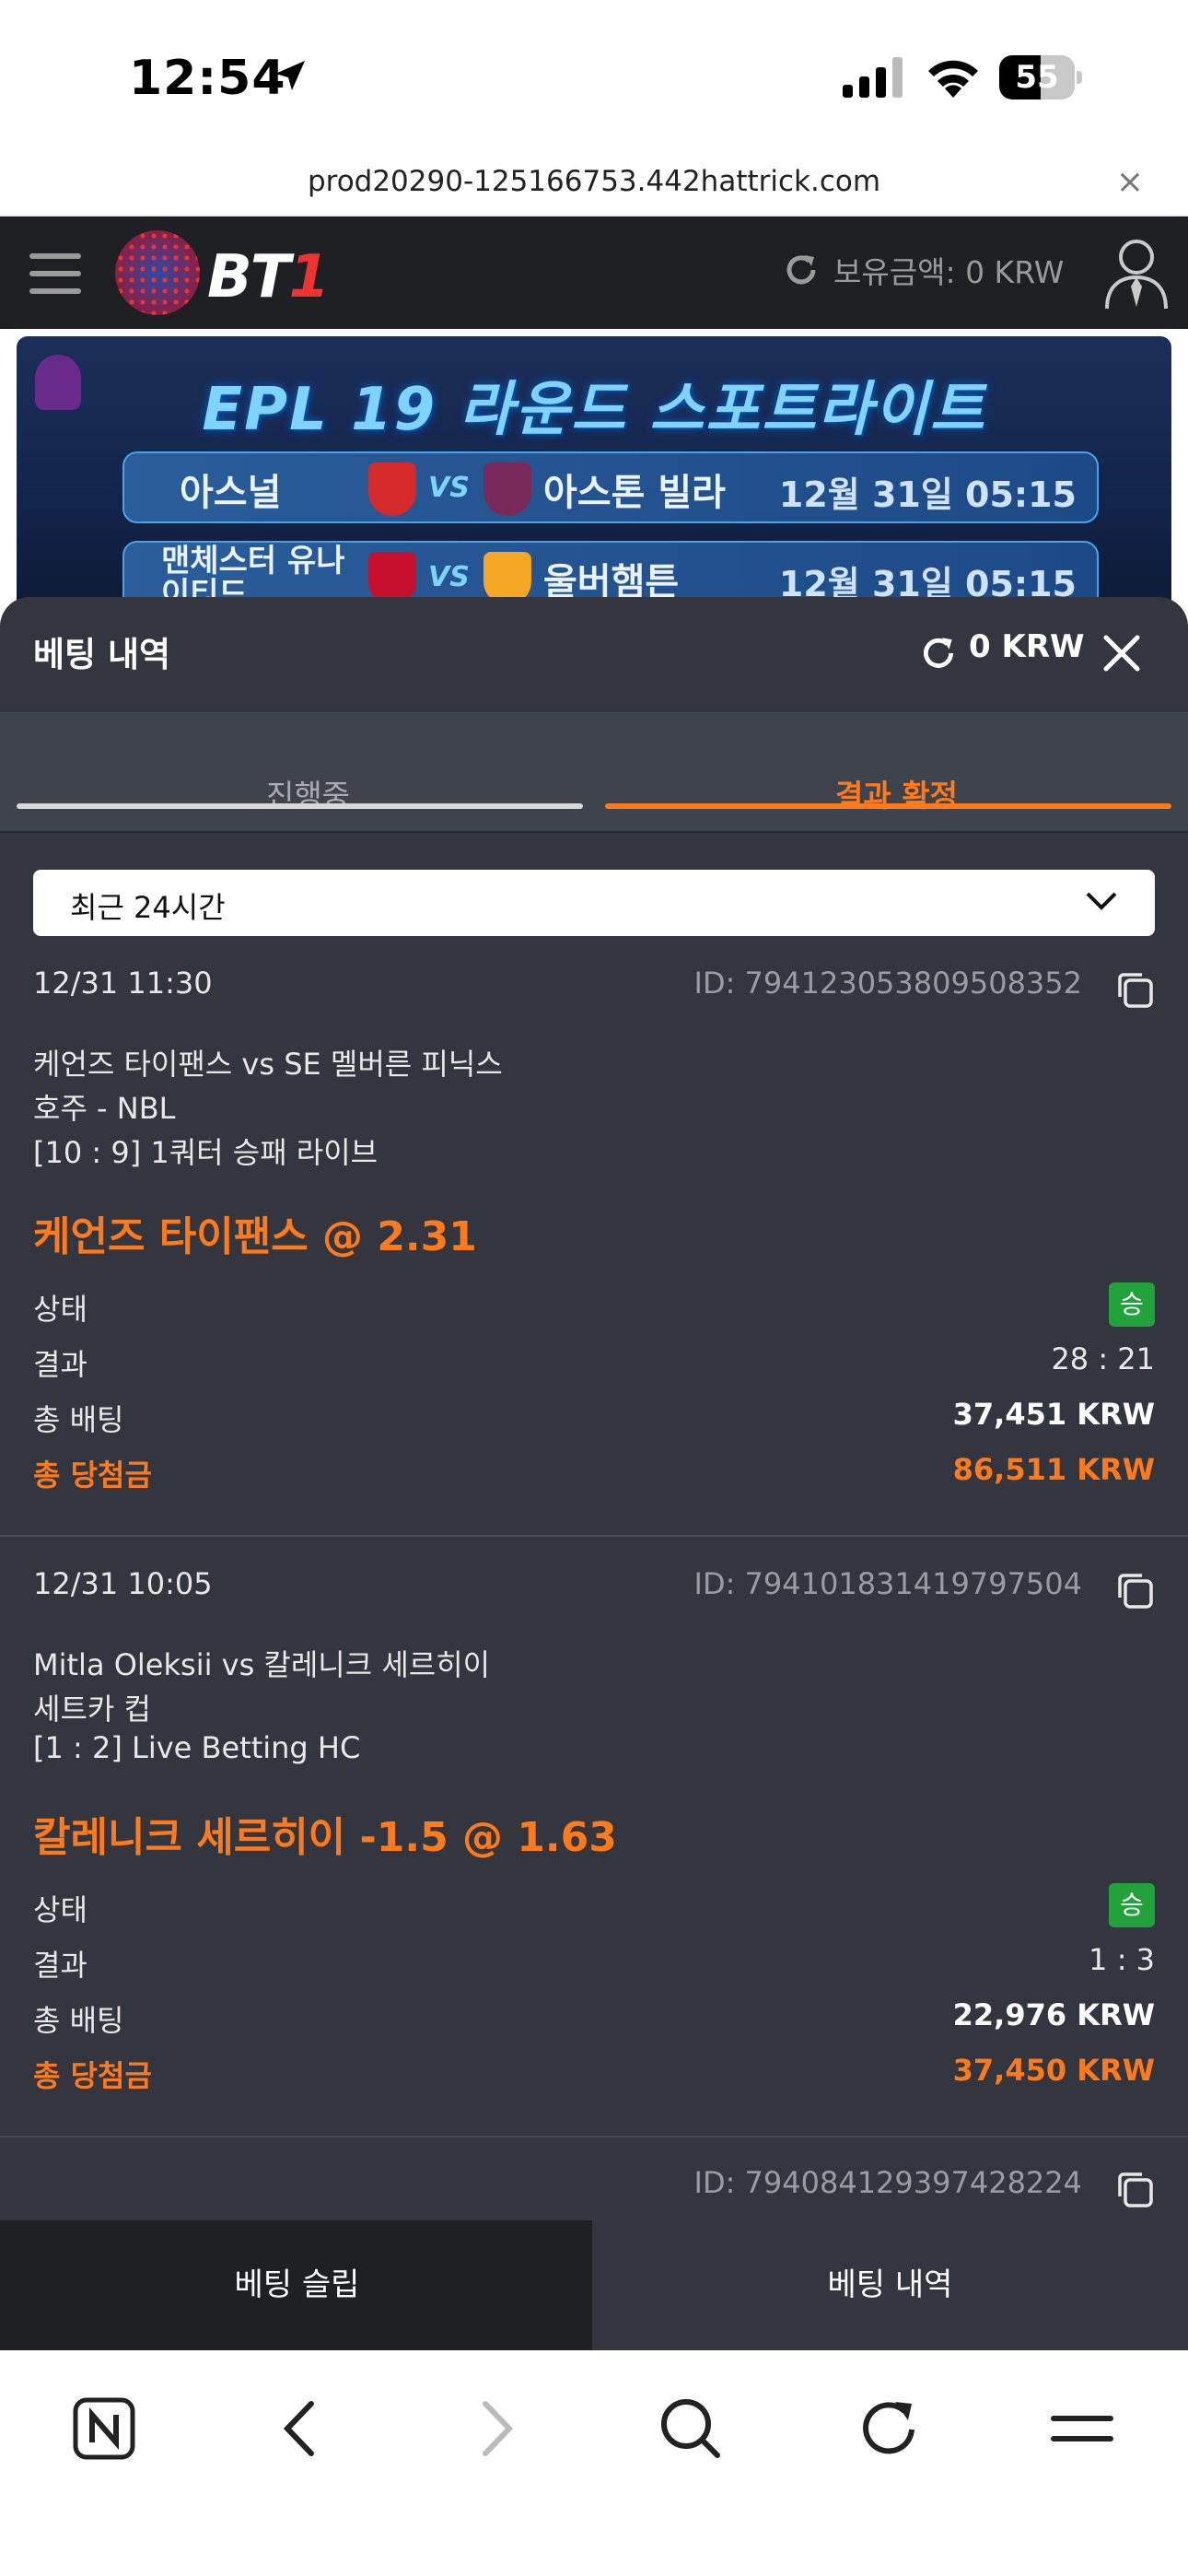  What do you see at coordinates (207, 78) in the screenshot?
I see `status-time: 12:54` at bounding box center [207, 78].